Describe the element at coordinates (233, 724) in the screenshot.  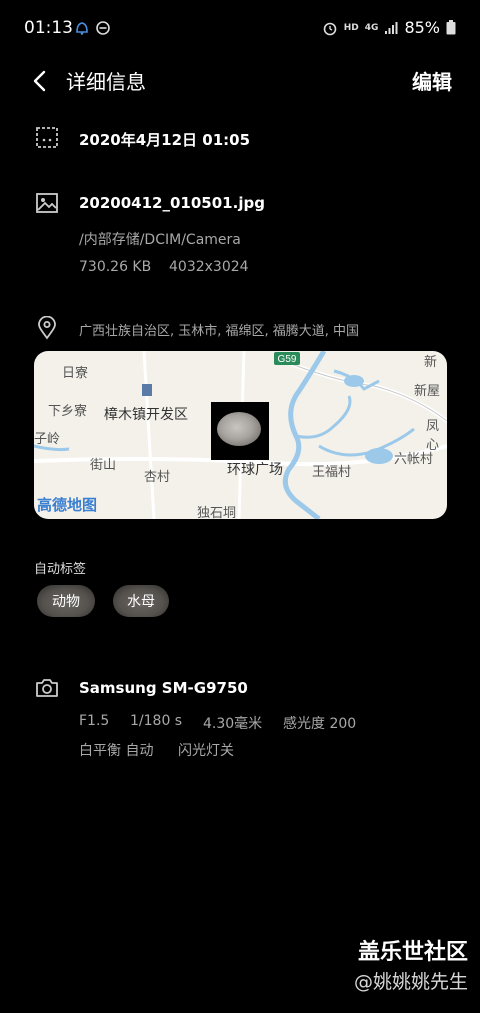
I see `focal-length: 4.30毫米` at that location.